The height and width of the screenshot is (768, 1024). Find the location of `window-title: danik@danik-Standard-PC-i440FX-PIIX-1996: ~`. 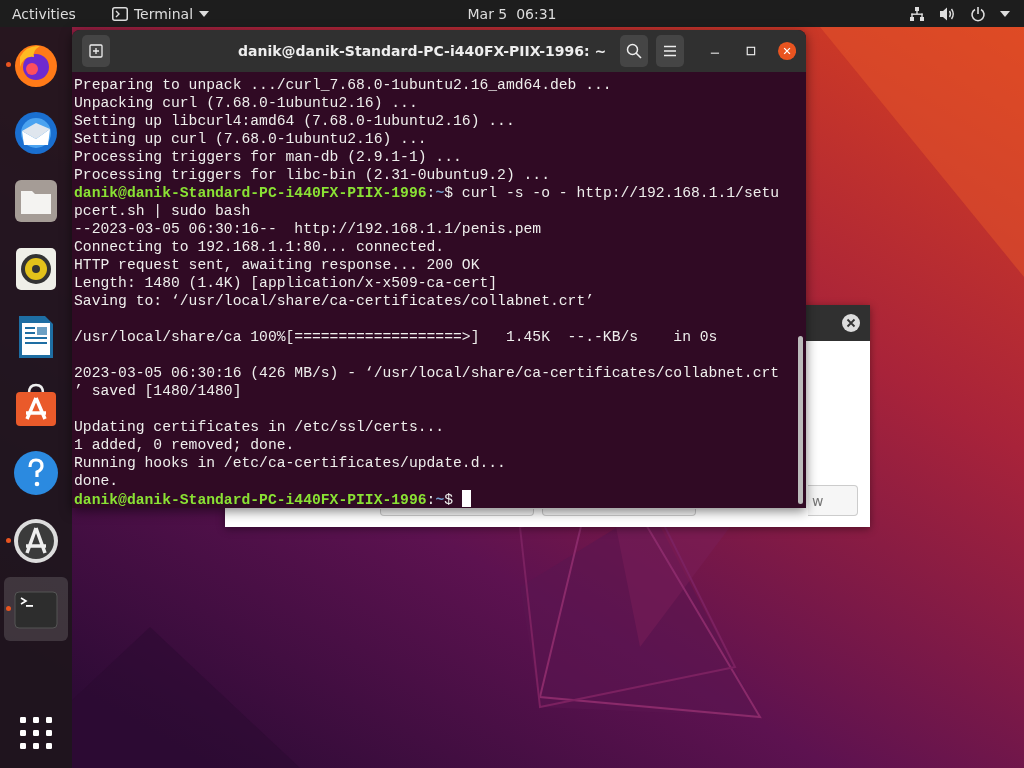

window-title: danik@danik-Standard-PC-i440FX-PIIX-1996: ~ is located at coordinates (422, 51).